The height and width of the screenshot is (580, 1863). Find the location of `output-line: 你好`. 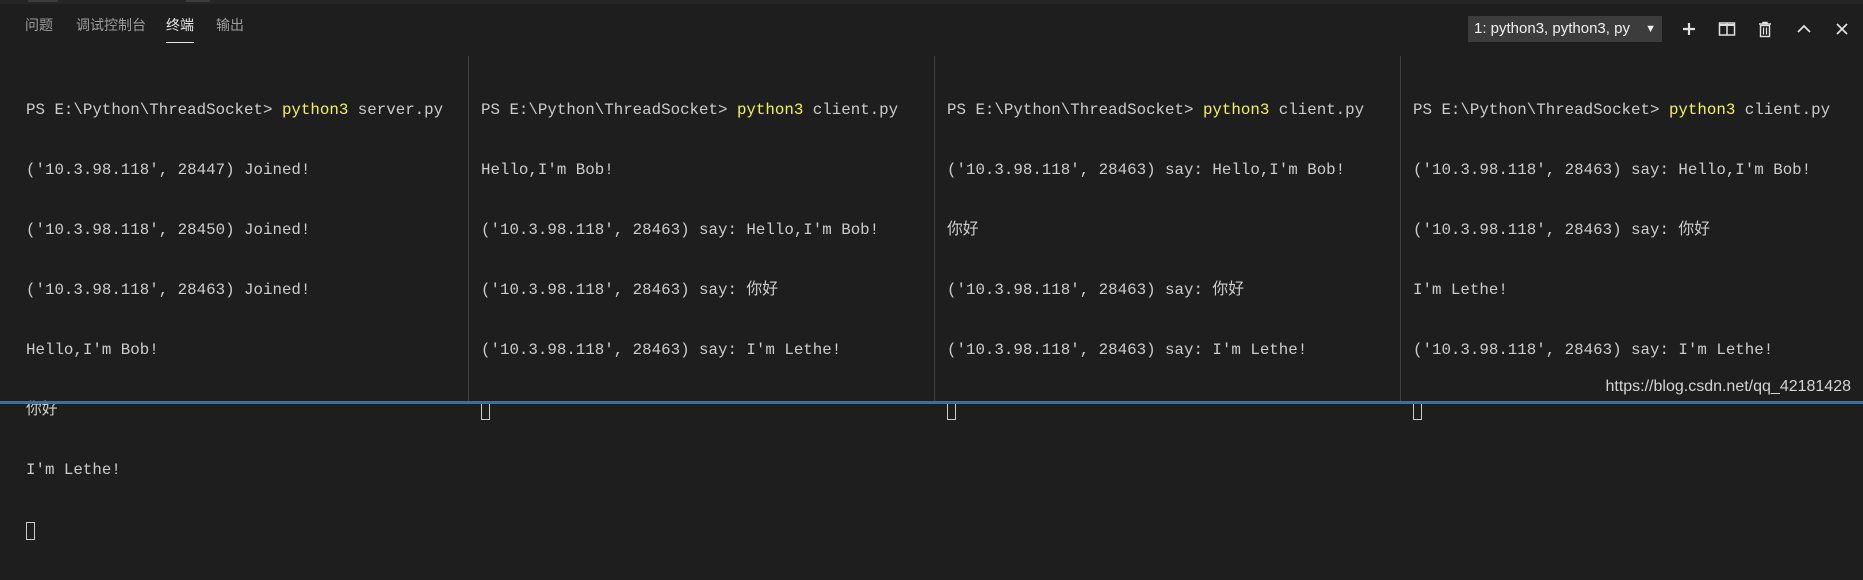

output-line: 你好 is located at coordinates (963, 230).